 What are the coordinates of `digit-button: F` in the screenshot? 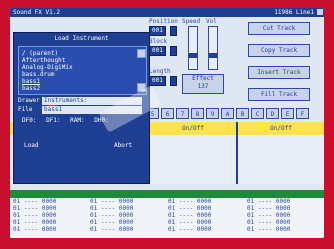 It's located at (302, 113).